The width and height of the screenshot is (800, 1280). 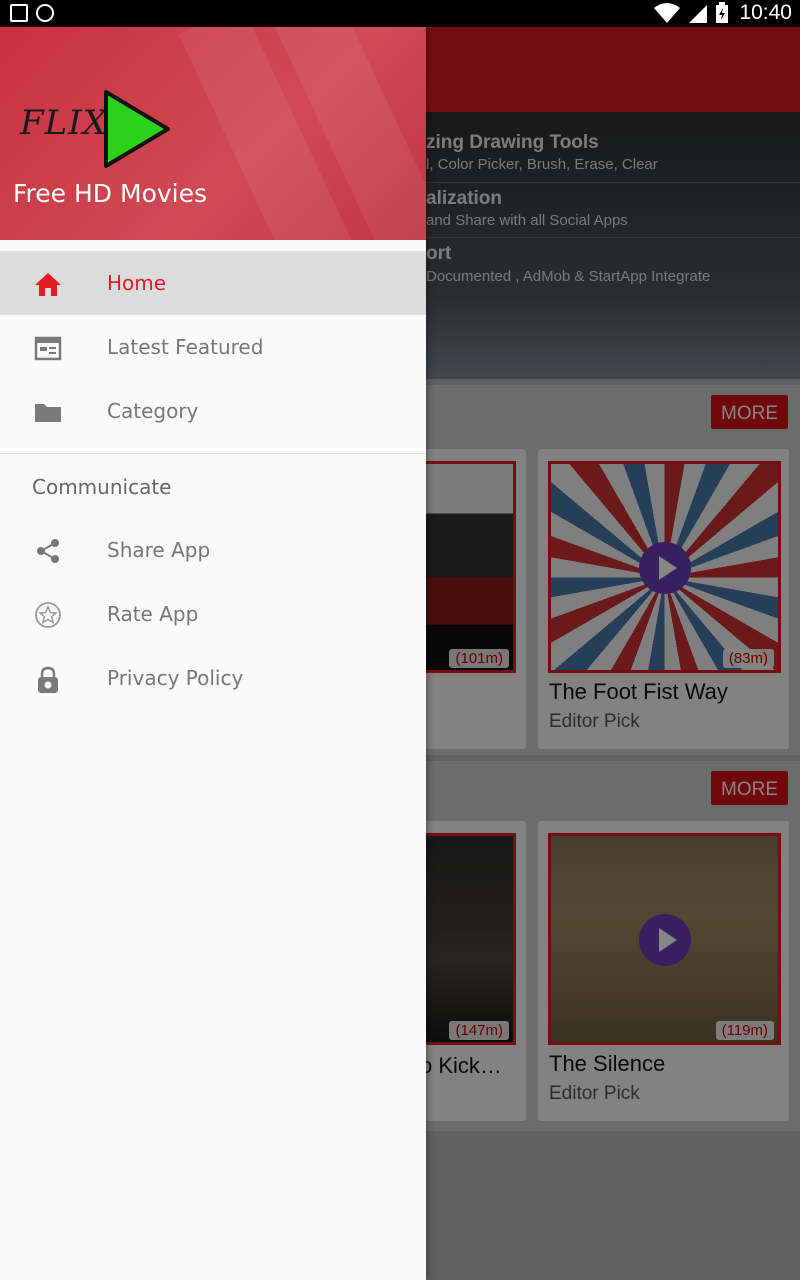 I want to click on image-icon, so click(x=19, y=13).